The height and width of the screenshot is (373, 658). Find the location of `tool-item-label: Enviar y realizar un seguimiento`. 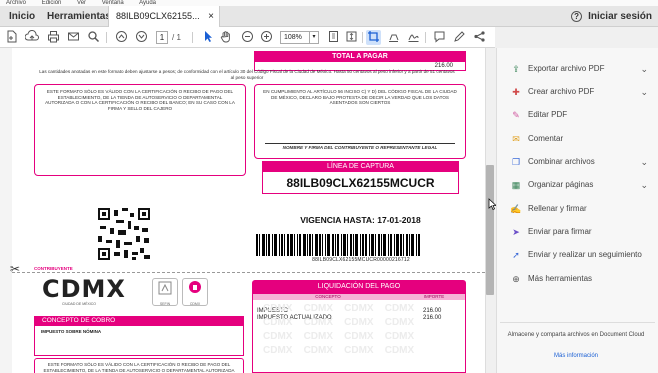

tool-item-label: Enviar y realizar un seguimiento is located at coordinates (585, 254).